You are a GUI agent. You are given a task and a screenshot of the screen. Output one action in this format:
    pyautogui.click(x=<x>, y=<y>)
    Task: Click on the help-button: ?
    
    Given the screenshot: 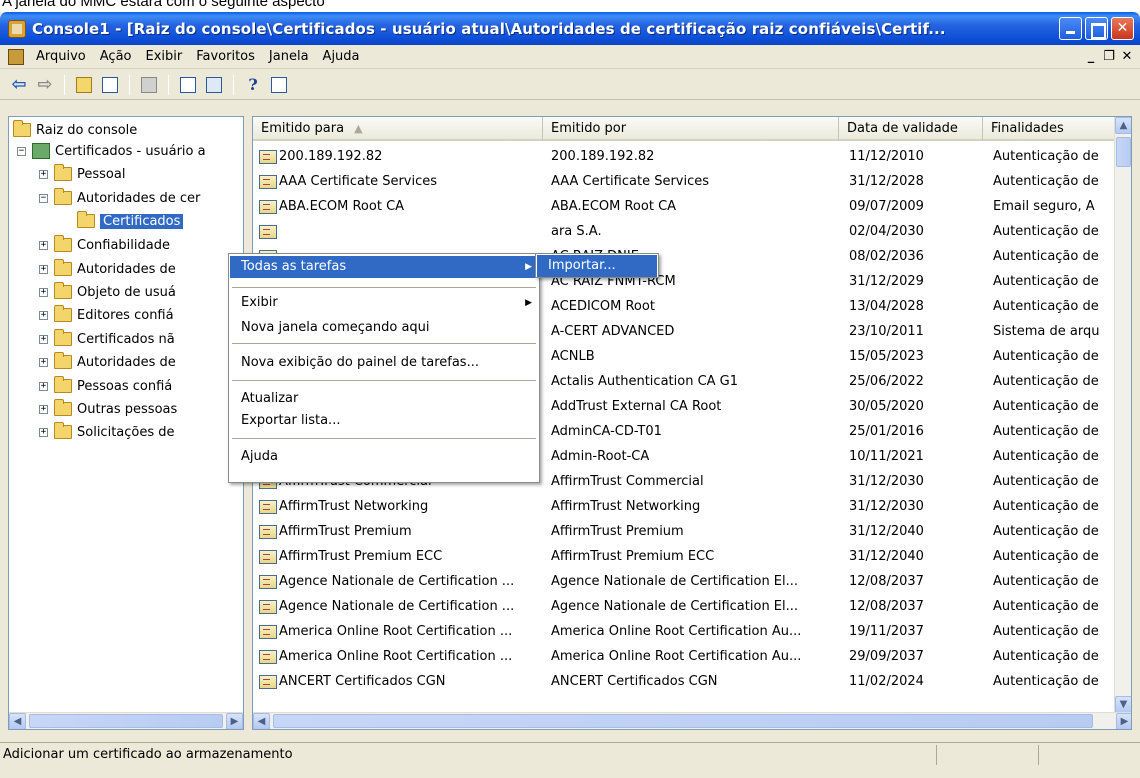 What is the action you would take?
    pyautogui.click(x=253, y=85)
    